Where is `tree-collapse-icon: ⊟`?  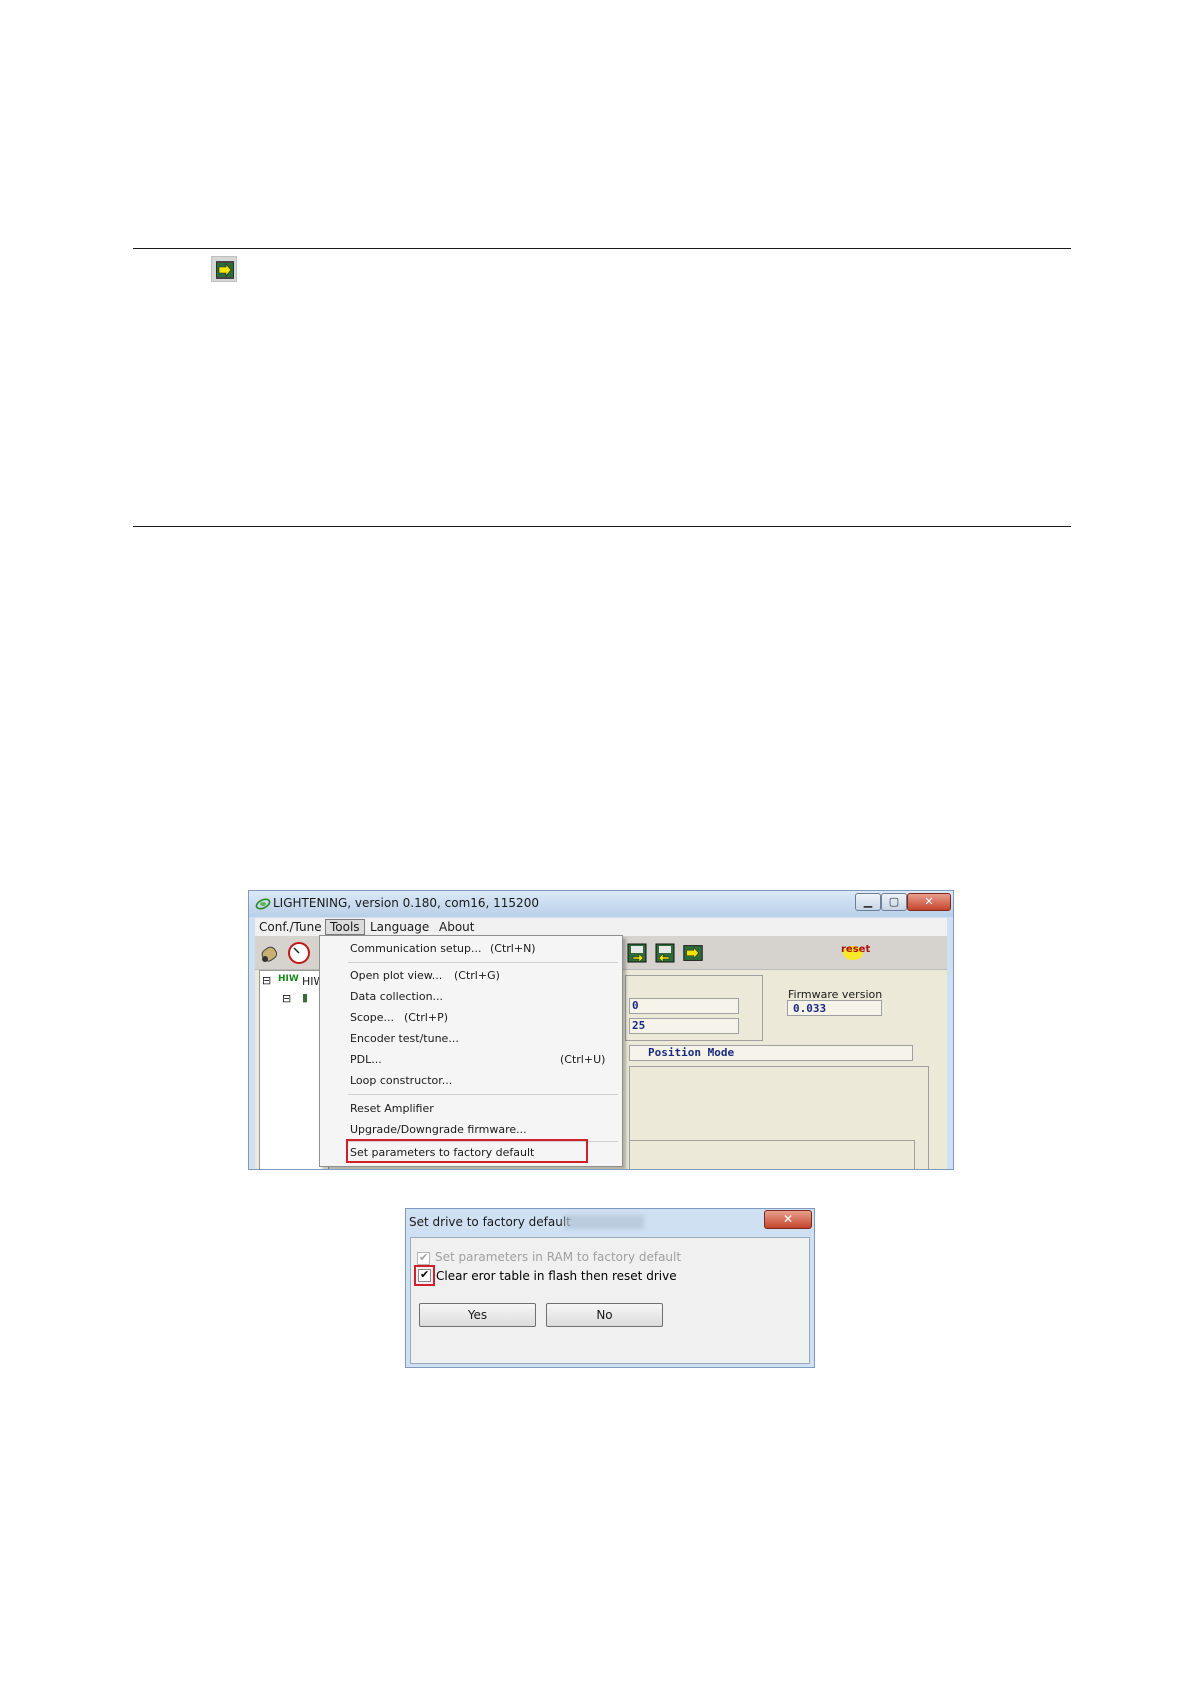 tree-collapse-icon: ⊟ is located at coordinates (266, 980).